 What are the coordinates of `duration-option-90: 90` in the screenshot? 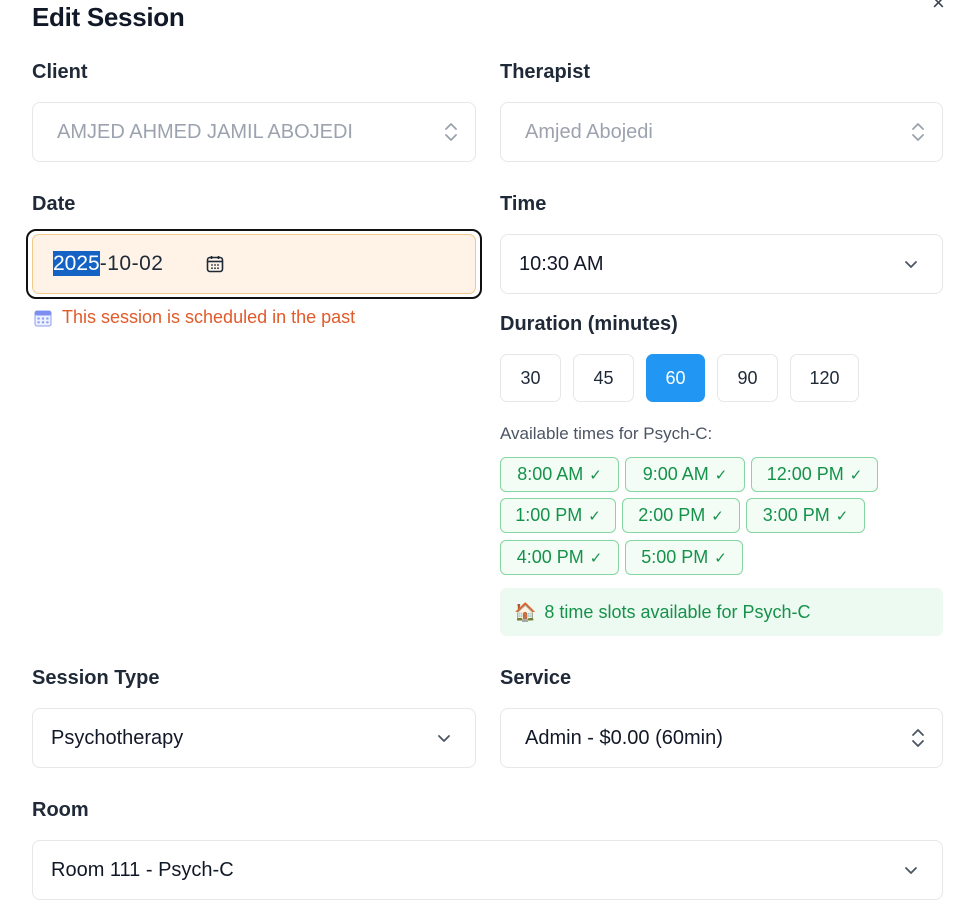 It's located at (747, 378).